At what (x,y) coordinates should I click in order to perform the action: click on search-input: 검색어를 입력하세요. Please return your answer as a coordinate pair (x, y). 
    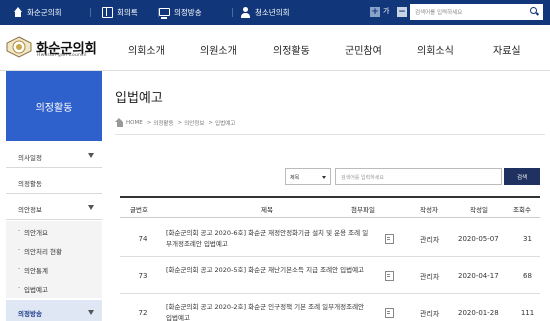
    Looking at the image, I should click on (418, 176).